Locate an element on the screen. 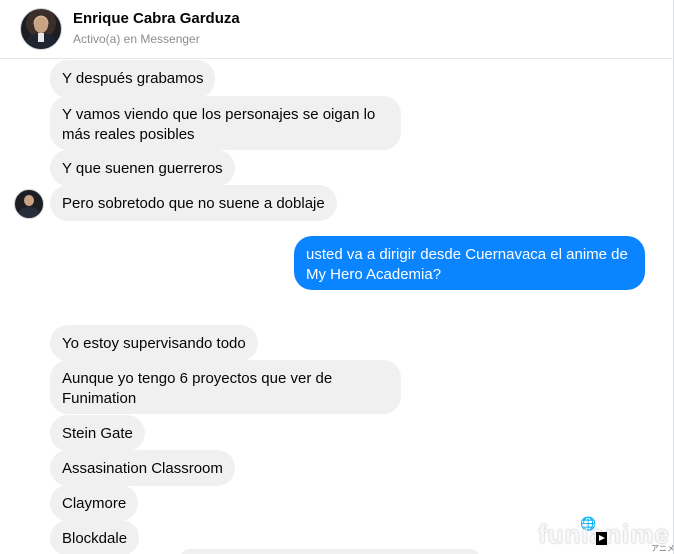  contact-status: Activo(a) en Messenger is located at coordinates (136, 39).